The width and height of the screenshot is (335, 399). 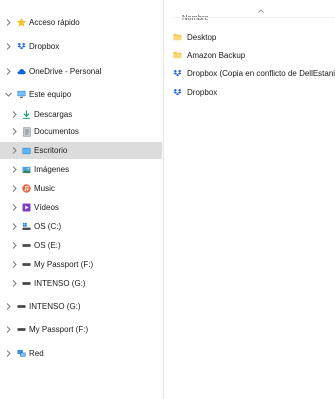 What do you see at coordinates (26, 114) in the screenshot?
I see `download-icon` at bounding box center [26, 114].